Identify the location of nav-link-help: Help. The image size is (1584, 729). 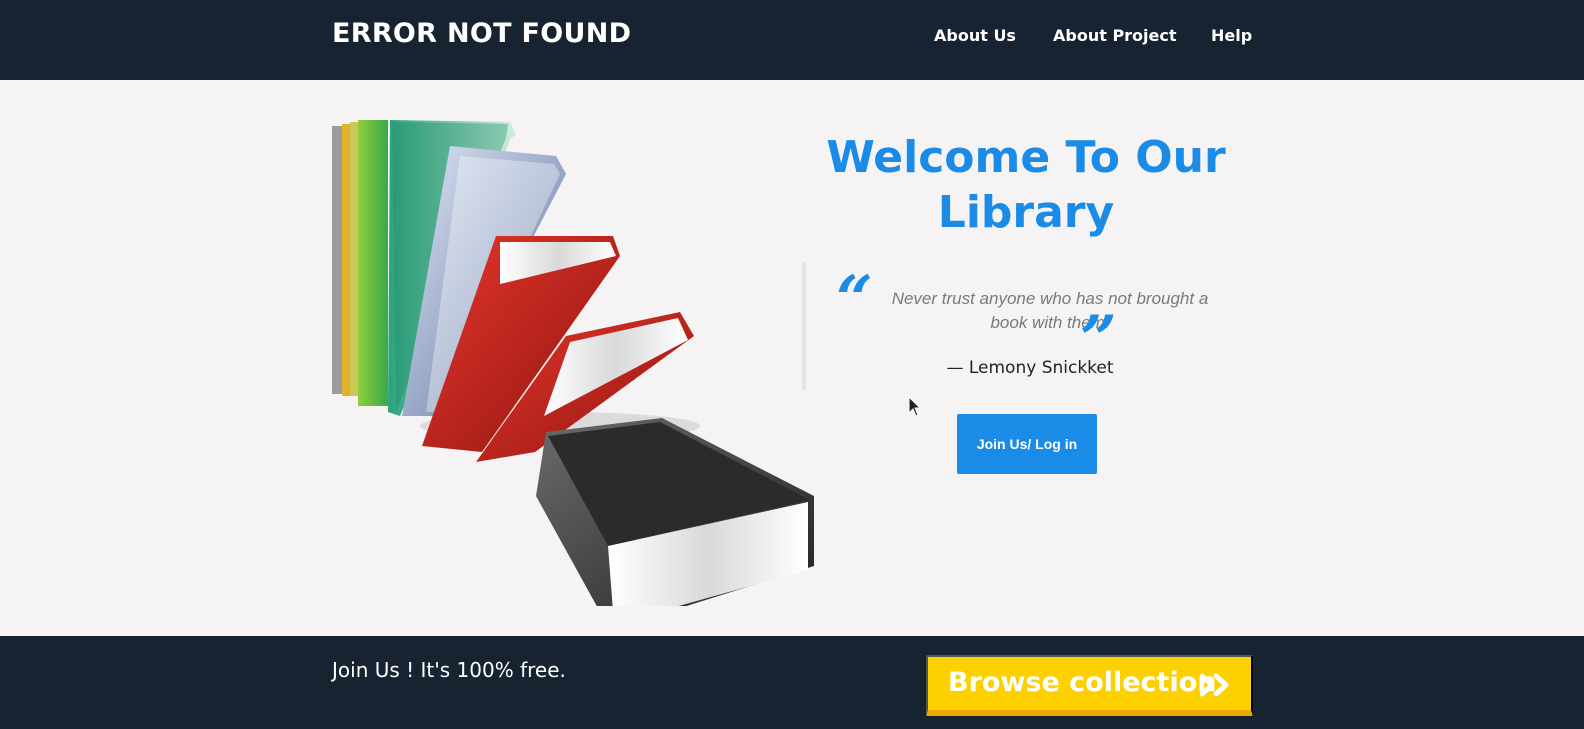
(1231, 35).